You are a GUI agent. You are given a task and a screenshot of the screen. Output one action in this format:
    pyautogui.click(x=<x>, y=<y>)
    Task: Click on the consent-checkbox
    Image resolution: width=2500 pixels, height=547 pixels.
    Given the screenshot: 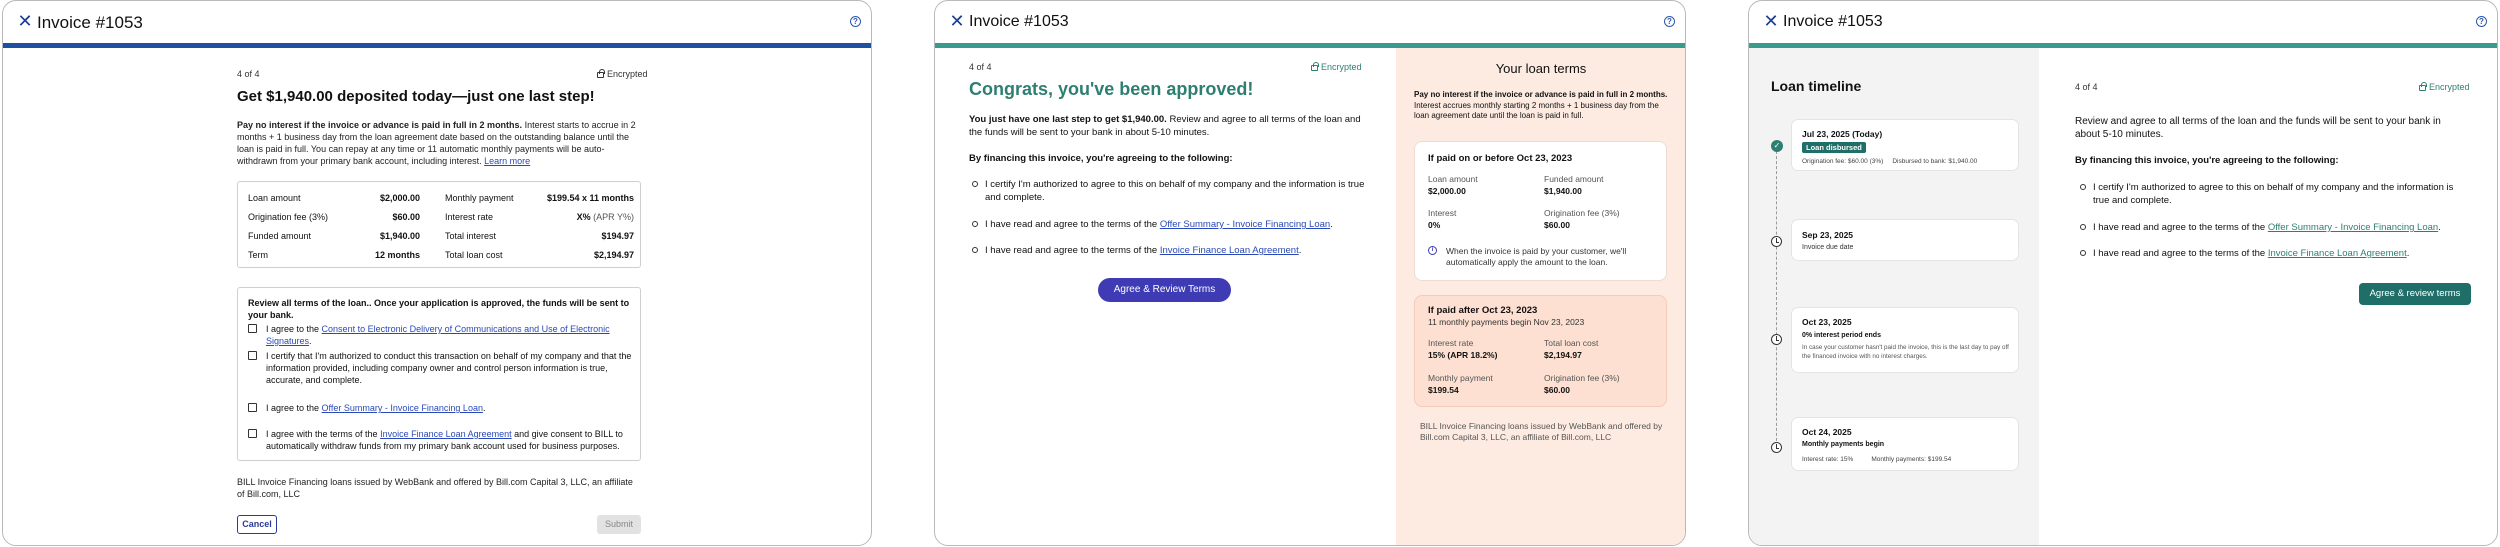 What is the action you would take?
    pyautogui.click(x=252, y=328)
    